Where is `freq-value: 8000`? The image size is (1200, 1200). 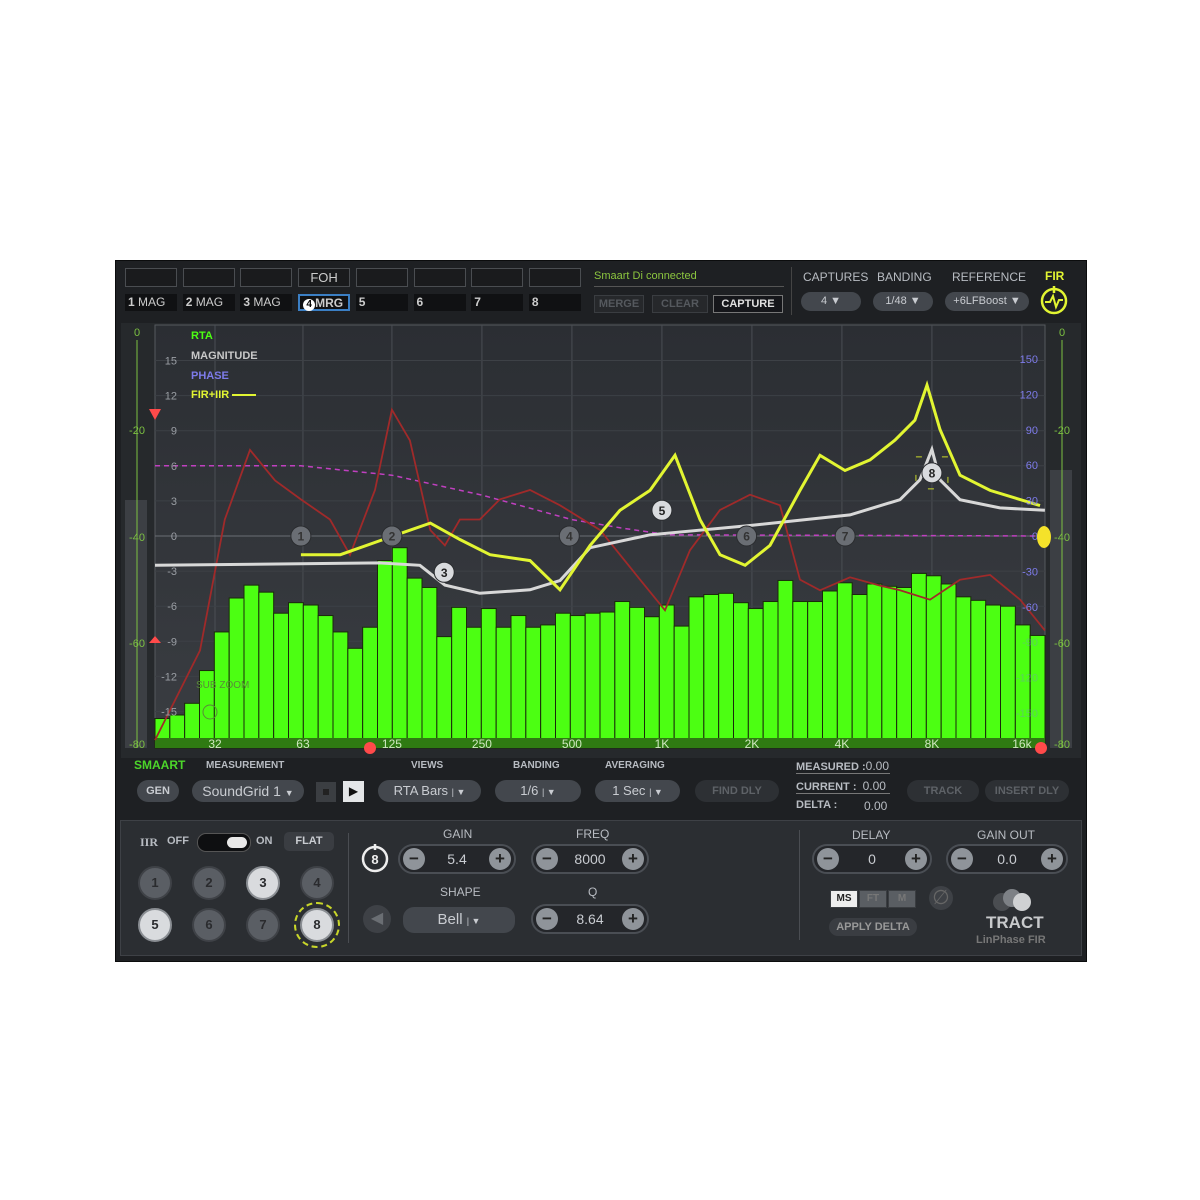
freq-value: 8000 is located at coordinates (590, 859).